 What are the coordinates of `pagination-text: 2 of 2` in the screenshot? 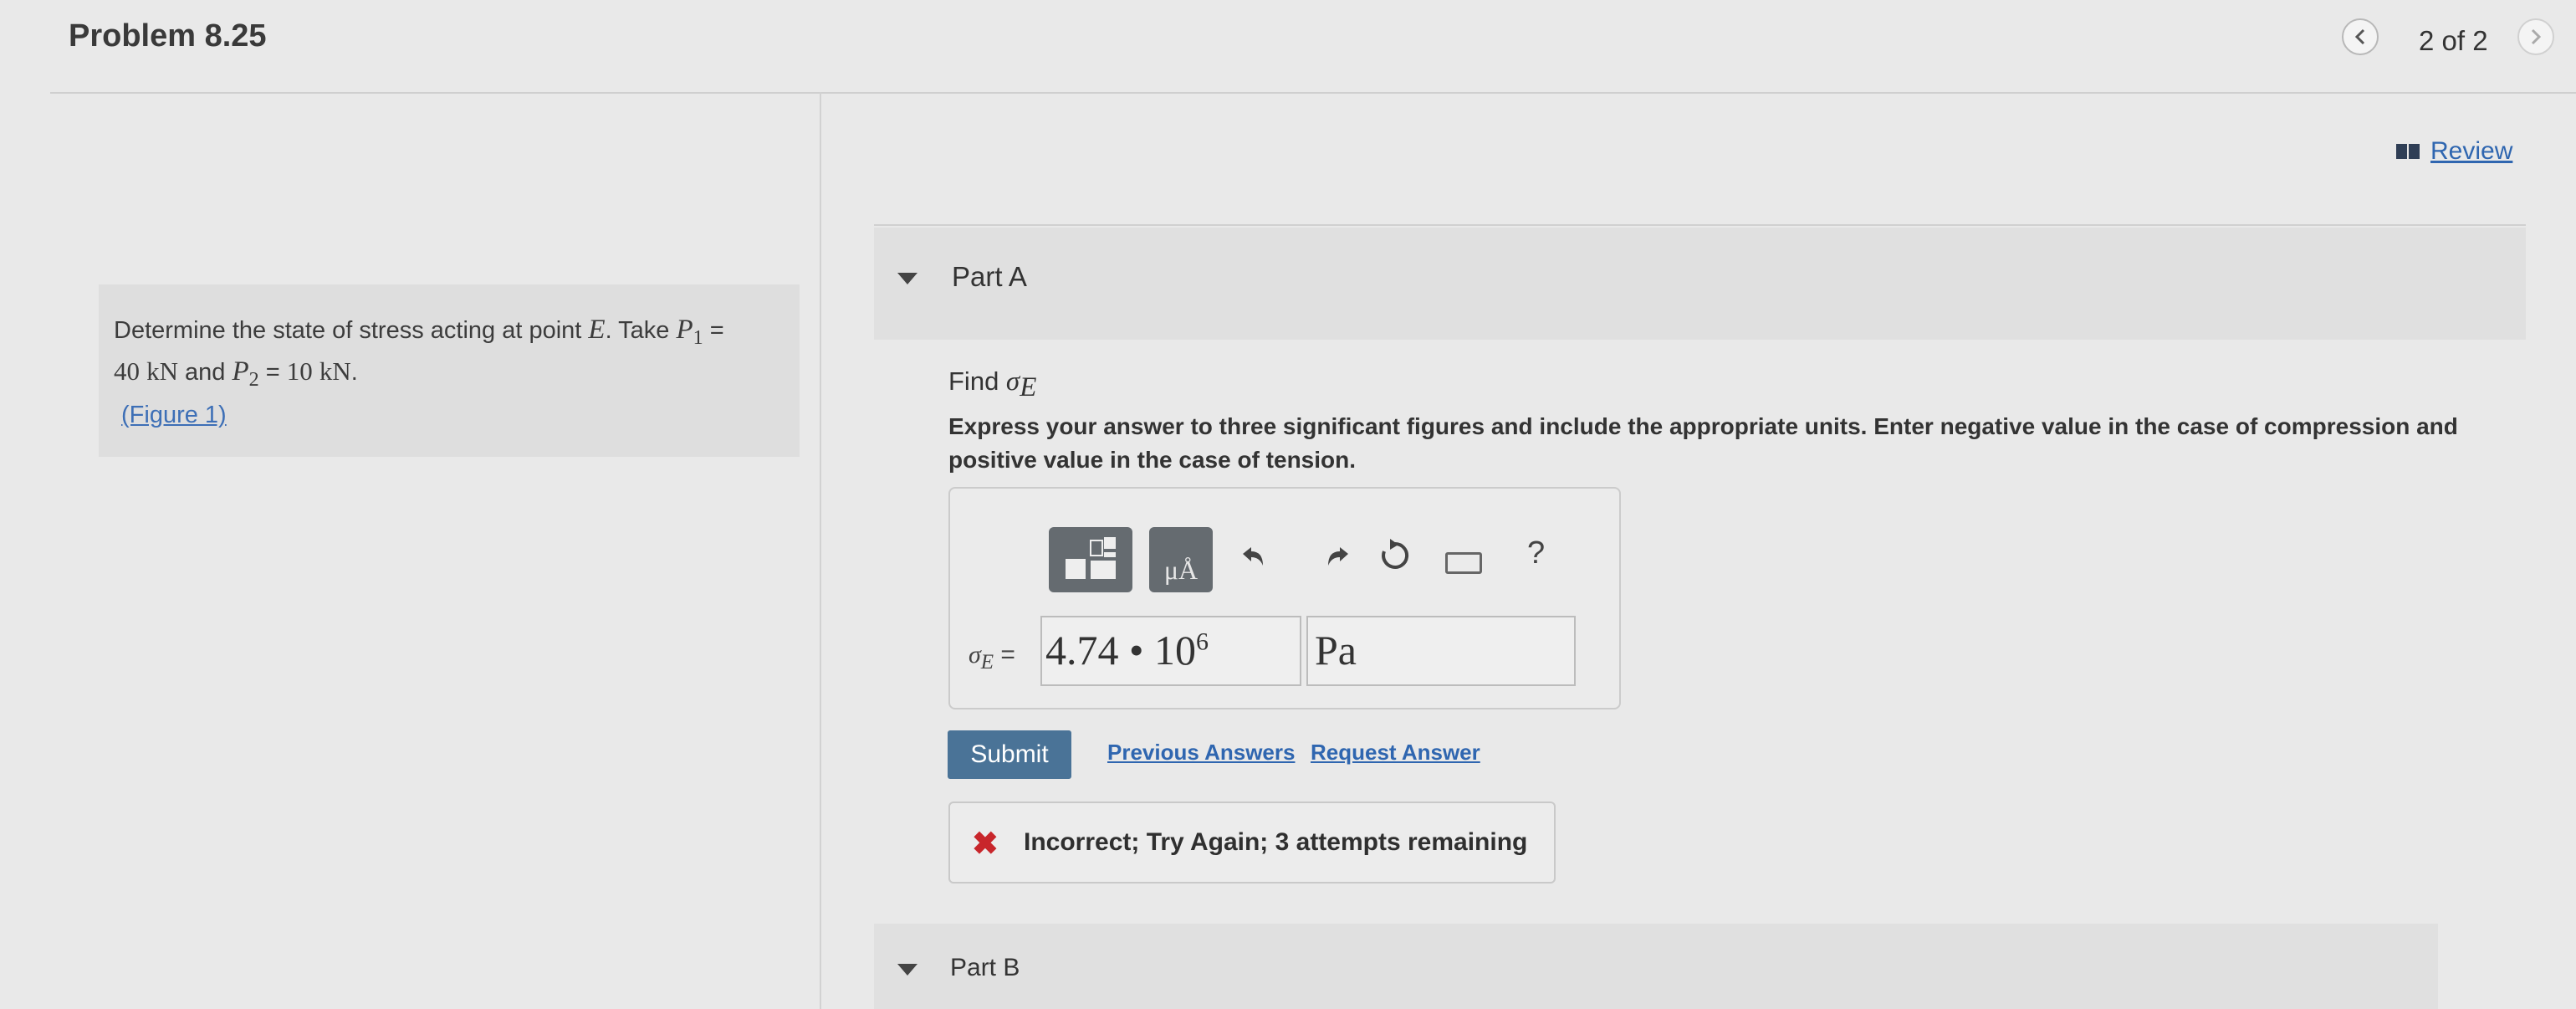 It's located at (2453, 40).